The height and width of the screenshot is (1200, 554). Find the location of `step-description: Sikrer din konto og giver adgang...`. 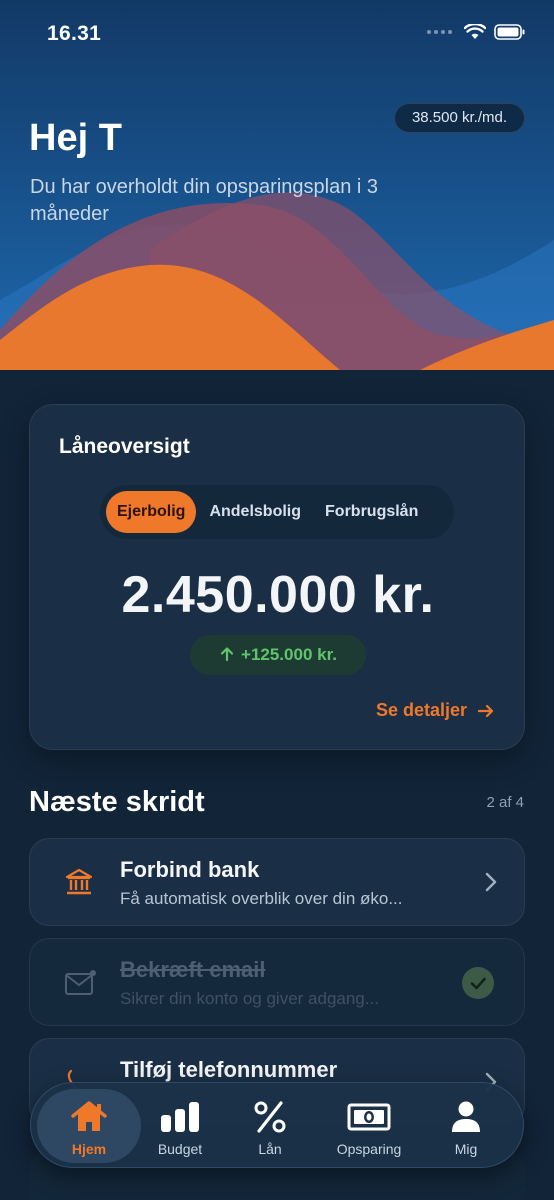

step-description: Sikrer din konto og giver adgang... is located at coordinates (249, 998).